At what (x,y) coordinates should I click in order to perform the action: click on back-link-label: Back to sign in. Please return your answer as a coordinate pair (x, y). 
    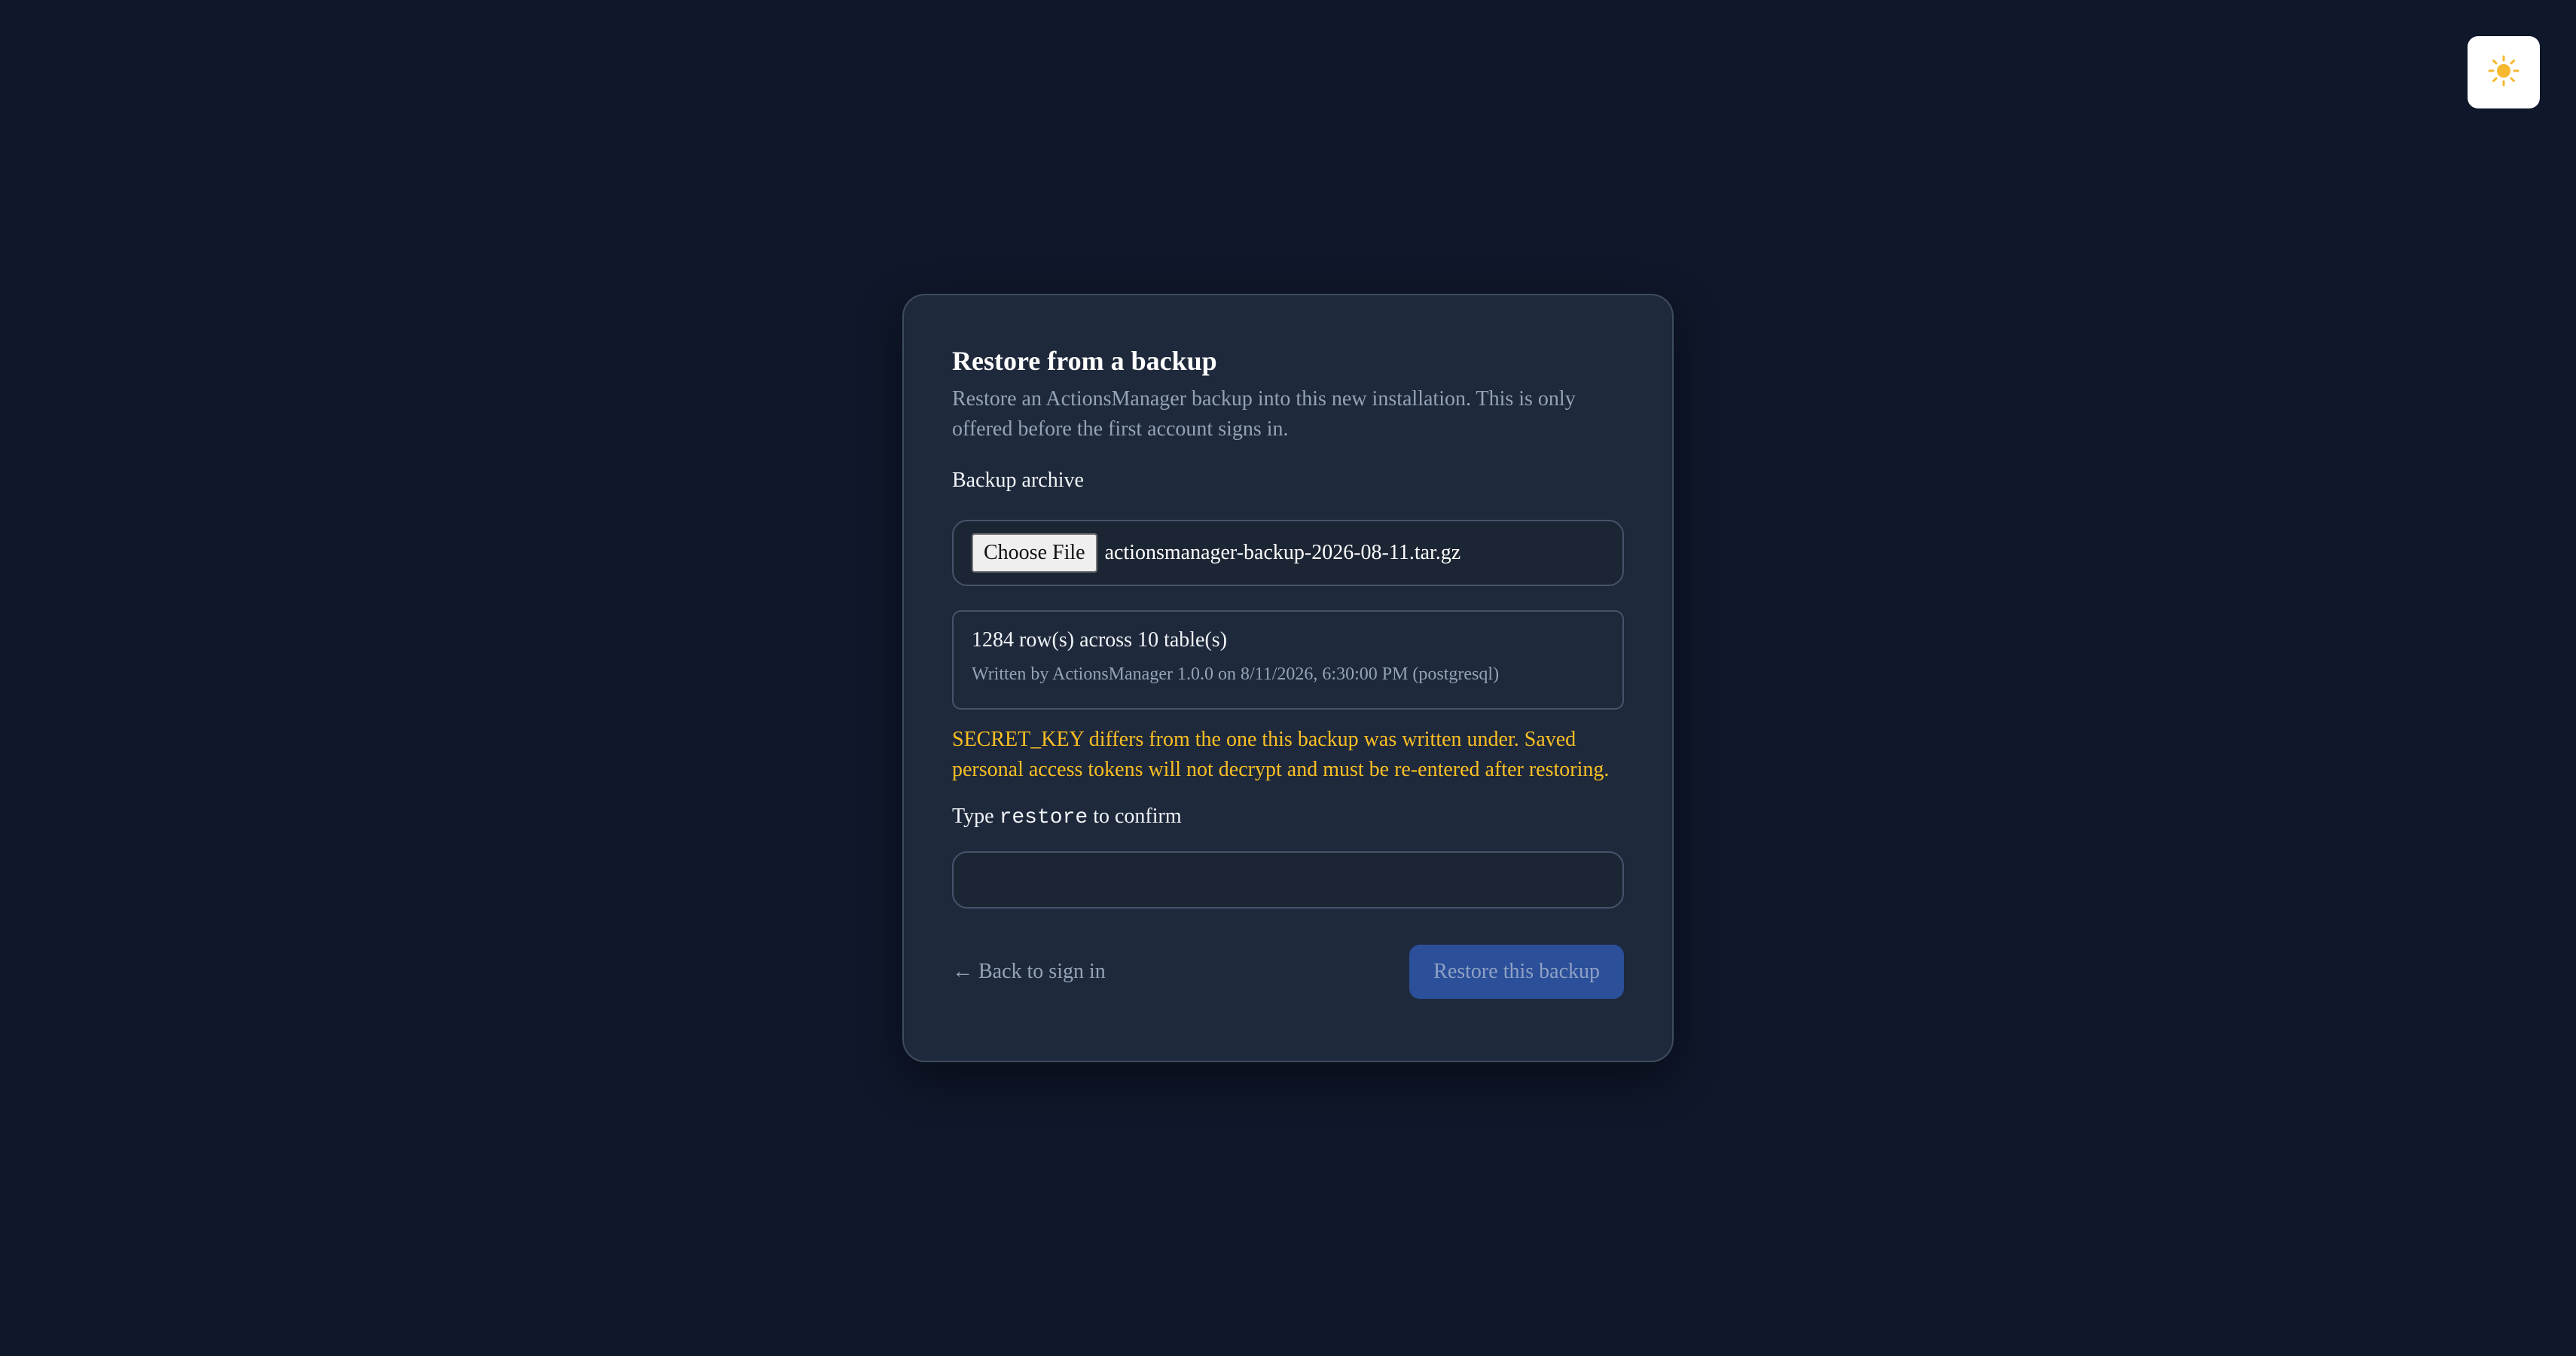
    Looking at the image, I should click on (1042, 972).